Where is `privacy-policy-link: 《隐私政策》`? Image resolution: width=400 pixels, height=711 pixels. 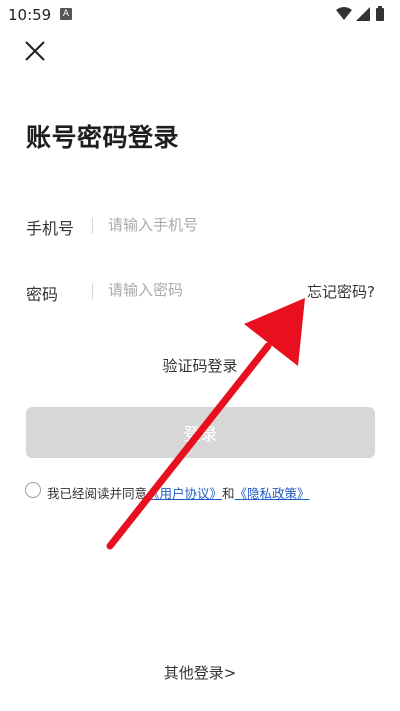
privacy-policy-link: 《隐私政策》 is located at coordinates (272, 493).